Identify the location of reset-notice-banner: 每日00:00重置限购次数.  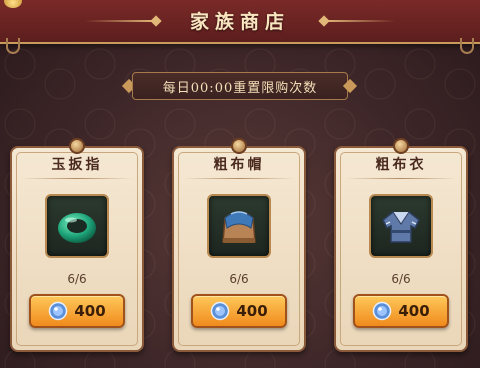
(240, 86).